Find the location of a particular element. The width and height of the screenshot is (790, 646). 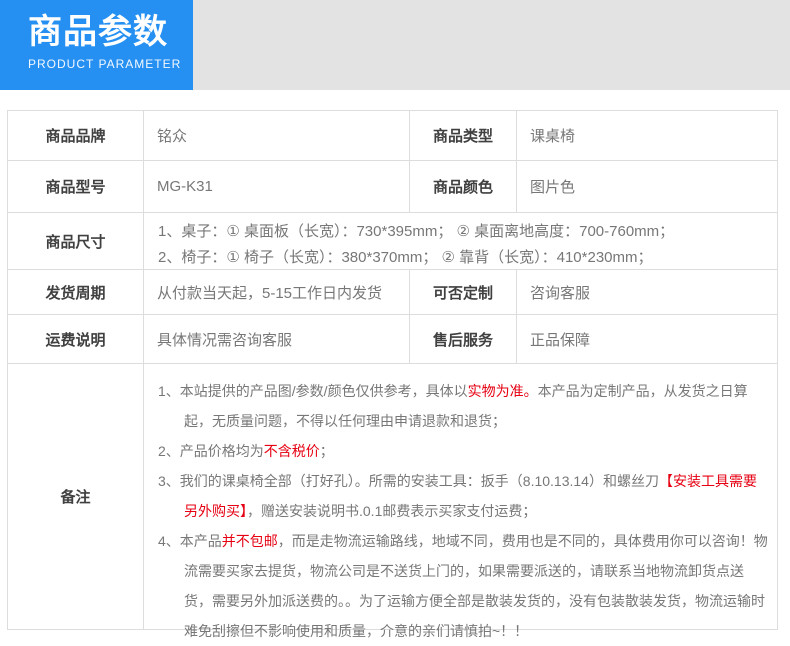

brand-label: 商品品牌 is located at coordinates (75, 136).